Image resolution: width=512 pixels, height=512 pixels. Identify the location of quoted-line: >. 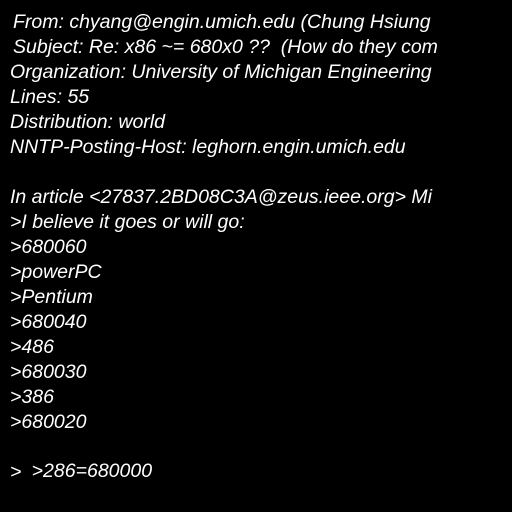
(16, 472).